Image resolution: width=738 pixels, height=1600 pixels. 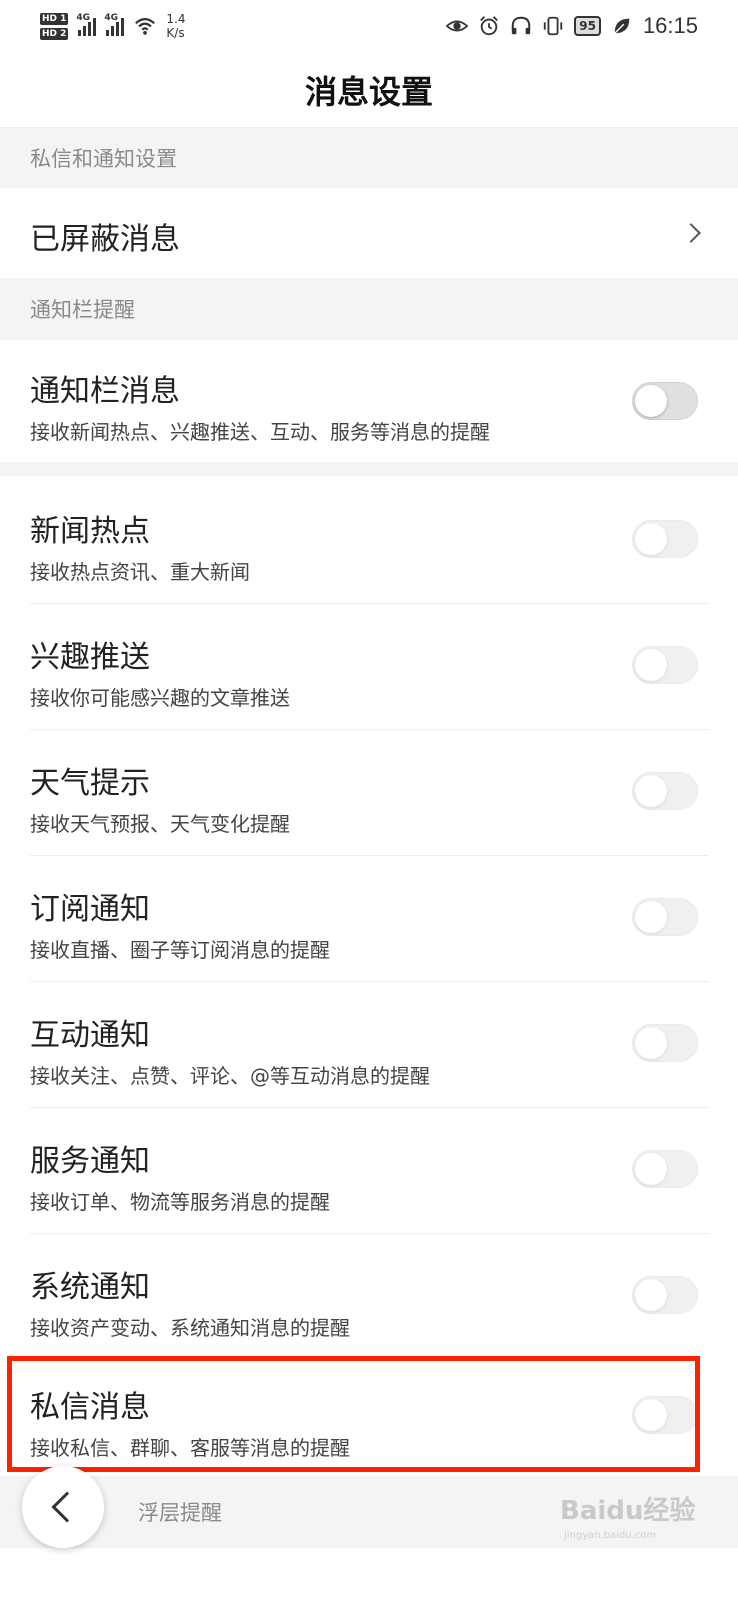 What do you see at coordinates (145, 26) in the screenshot?
I see `wifi-icon` at bounding box center [145, 26].